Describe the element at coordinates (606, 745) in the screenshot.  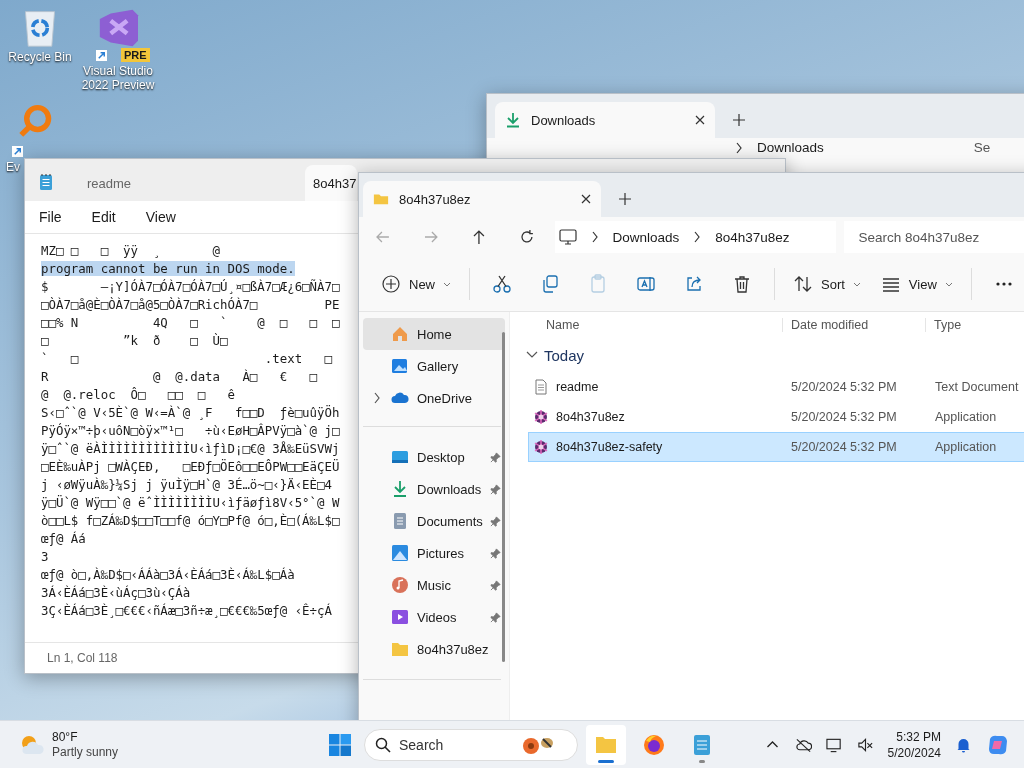
I see `taskbar-app` at that location.